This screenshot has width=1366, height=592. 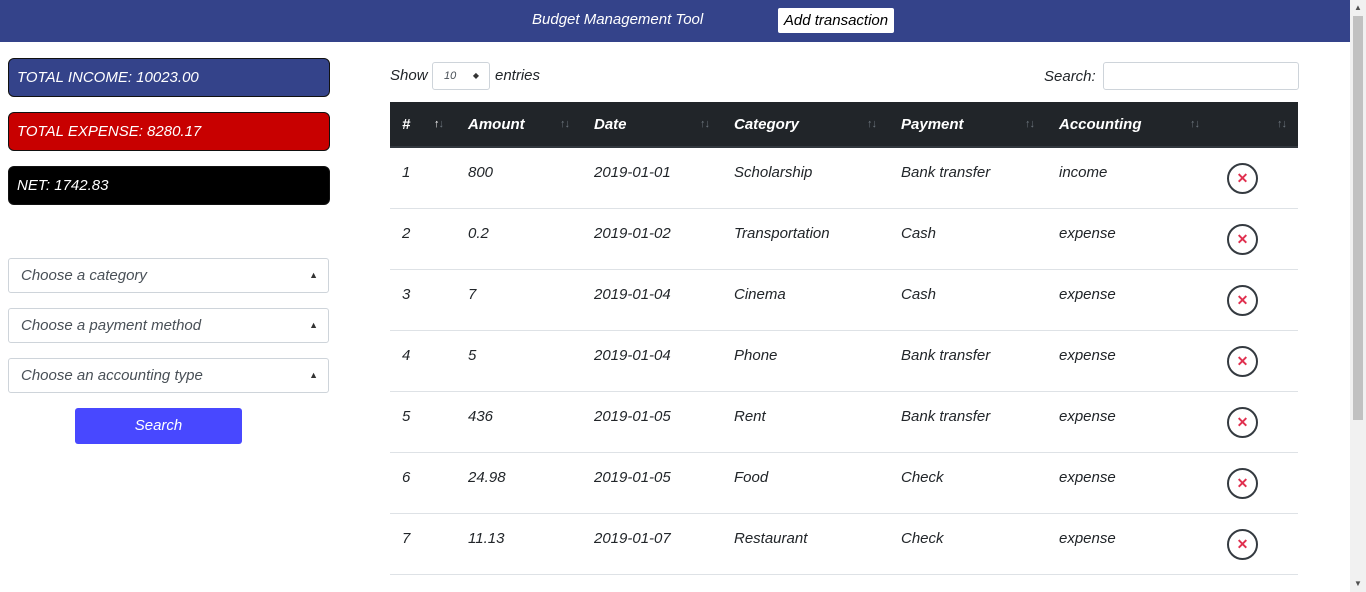 What do you see at coordinates (406, 538) in the screenshot?
I see `row-number: 7` at bounding box center [406, 538].